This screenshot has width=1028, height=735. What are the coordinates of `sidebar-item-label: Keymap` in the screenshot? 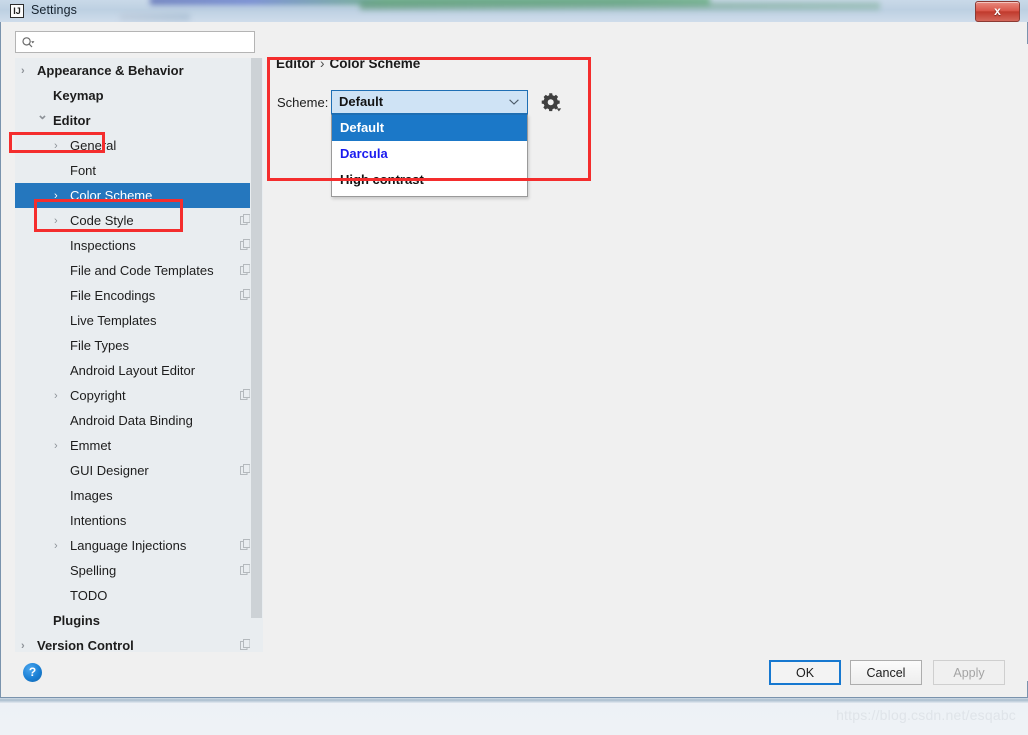 It's located at (78, 95).